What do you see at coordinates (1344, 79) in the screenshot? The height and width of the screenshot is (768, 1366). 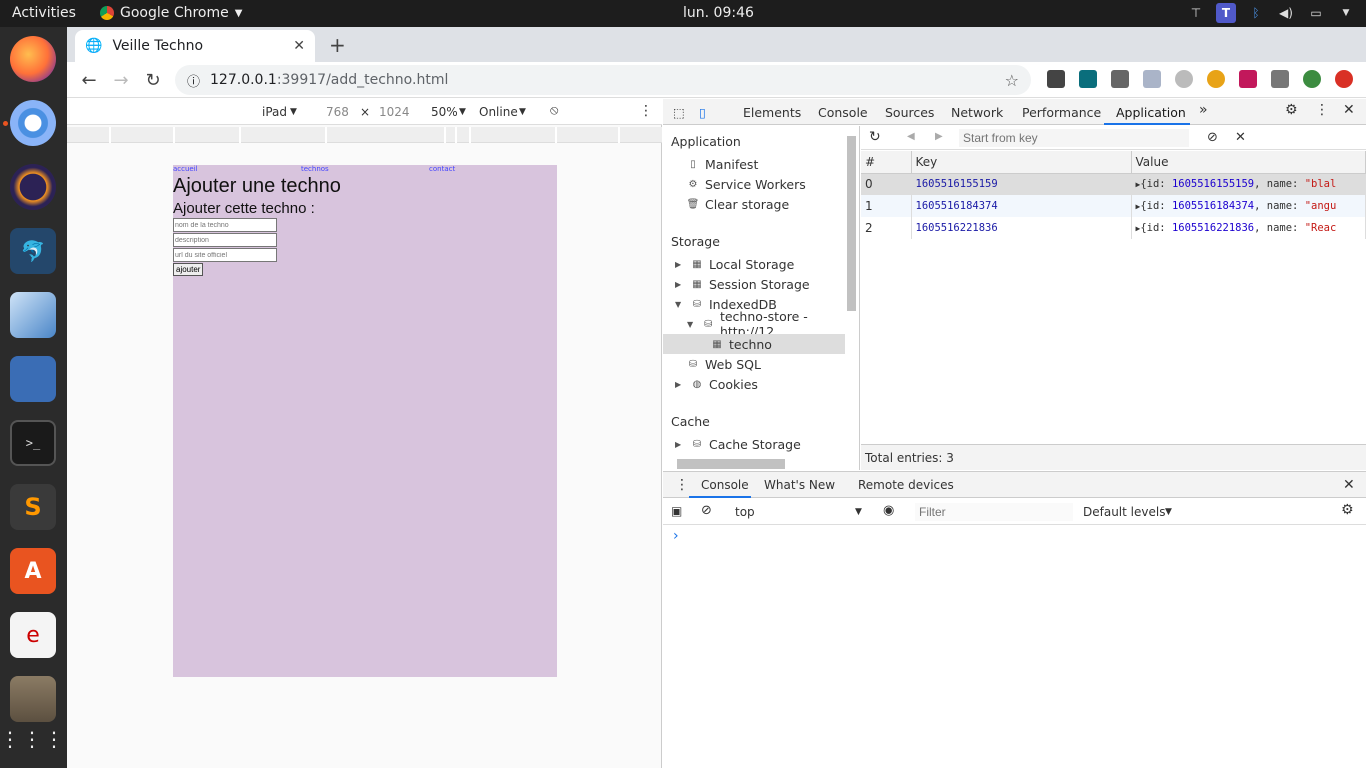 I see `update-icon` at bounding box center [1344, 79].